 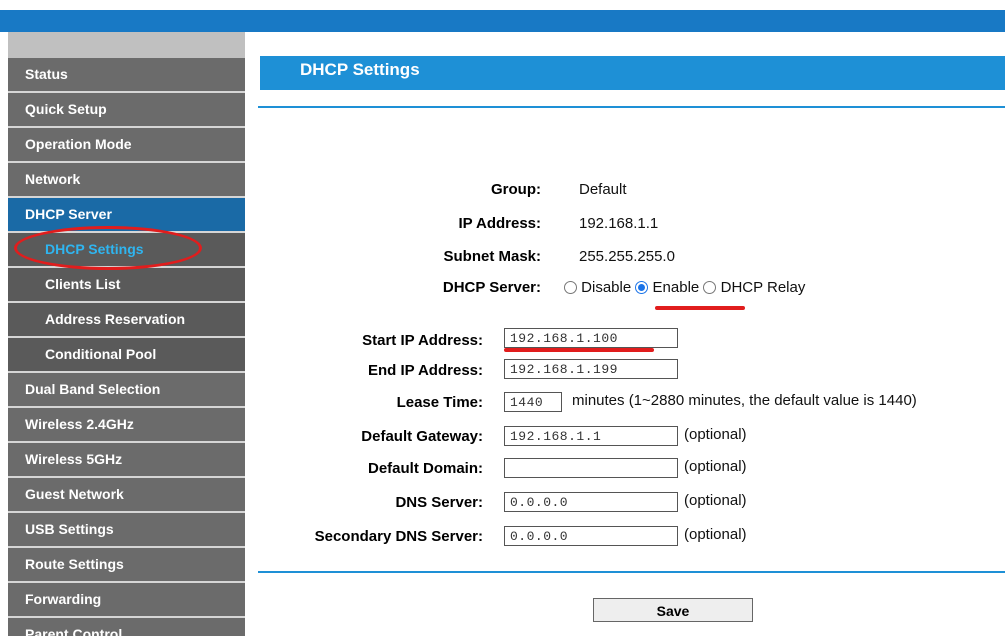 I want to click on start-ip-label: Start IP Address:, so click(x=422, y=340).